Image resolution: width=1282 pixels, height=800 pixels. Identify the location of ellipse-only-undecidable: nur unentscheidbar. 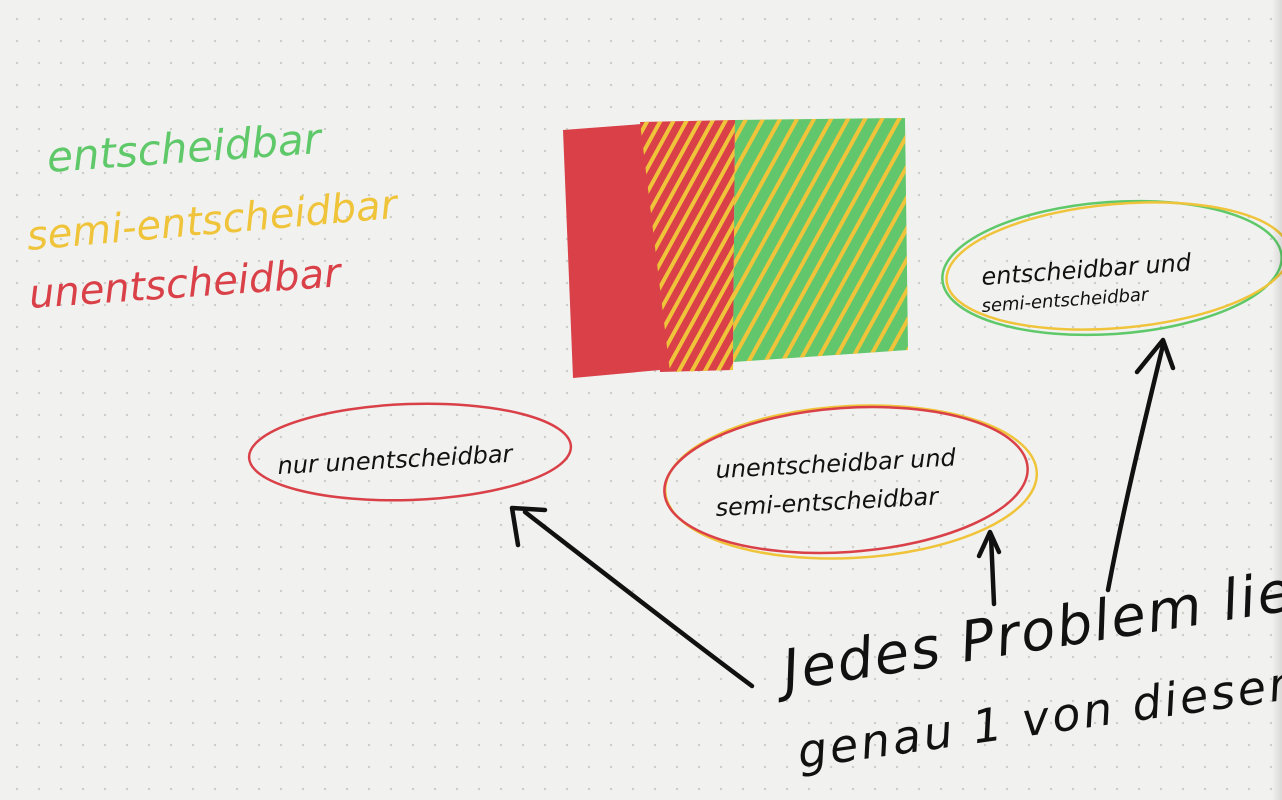
(410, 452).